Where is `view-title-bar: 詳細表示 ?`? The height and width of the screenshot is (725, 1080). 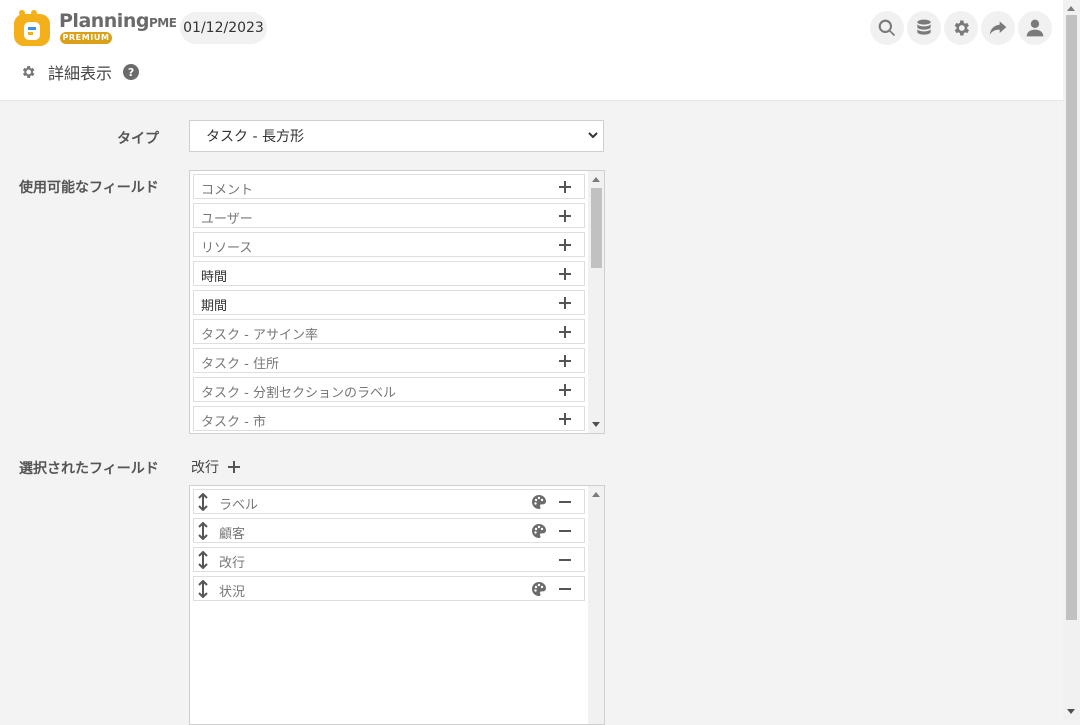 view-title-bar: 詳細表示 ? is located at coordinates (80, 72).